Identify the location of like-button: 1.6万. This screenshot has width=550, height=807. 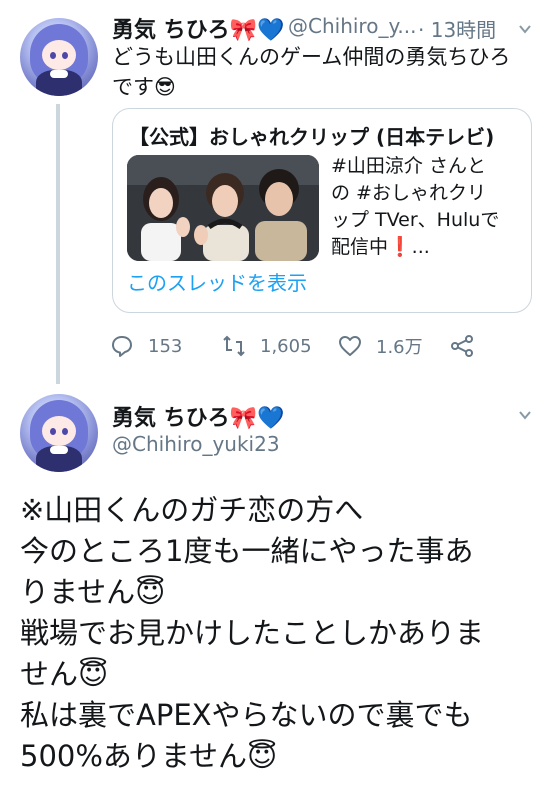
(380, 346).